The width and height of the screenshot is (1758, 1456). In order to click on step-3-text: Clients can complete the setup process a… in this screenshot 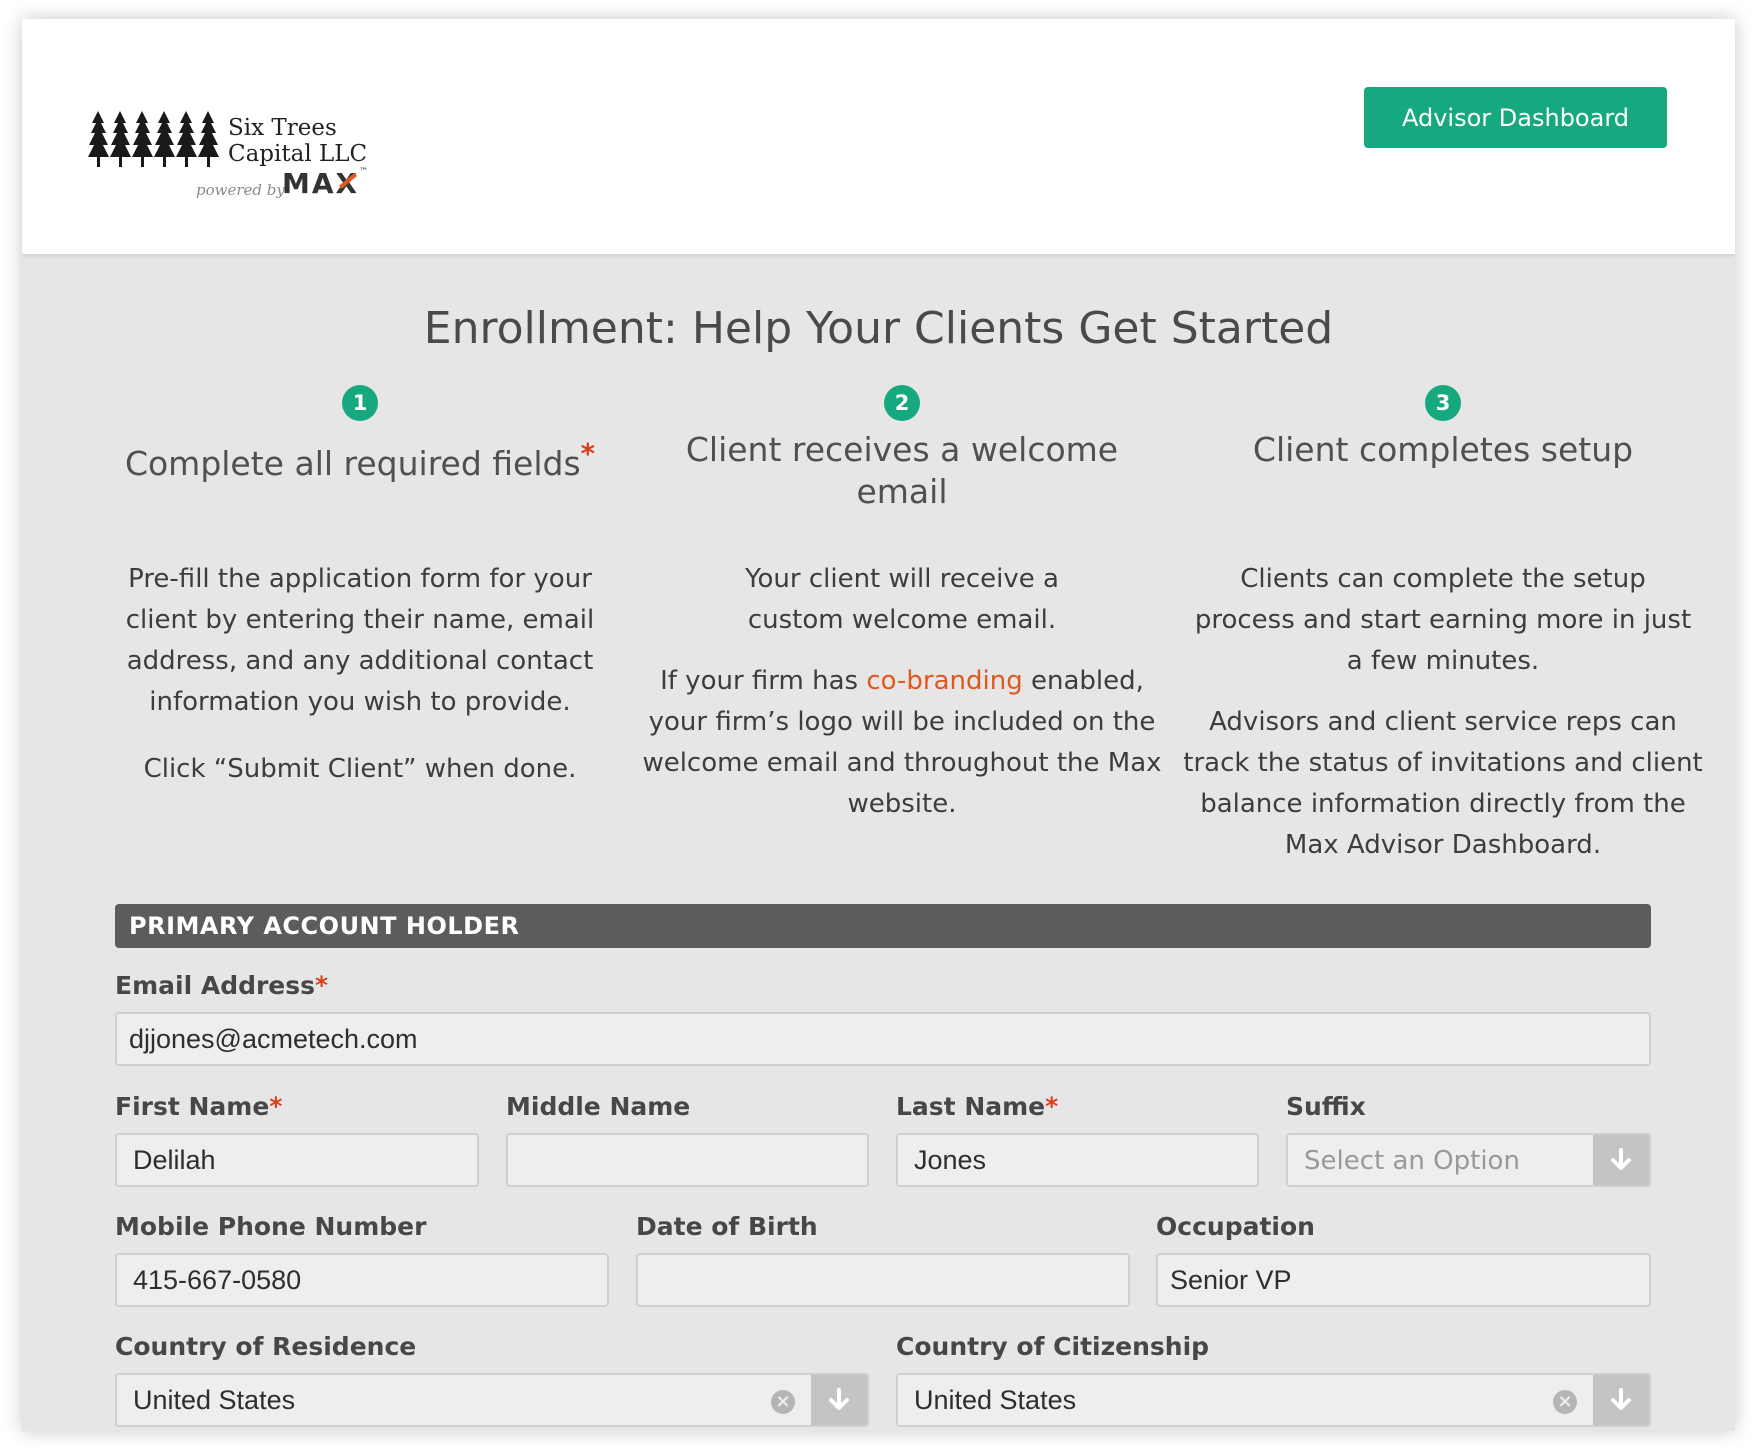, I will do `click(1443, 620)`.